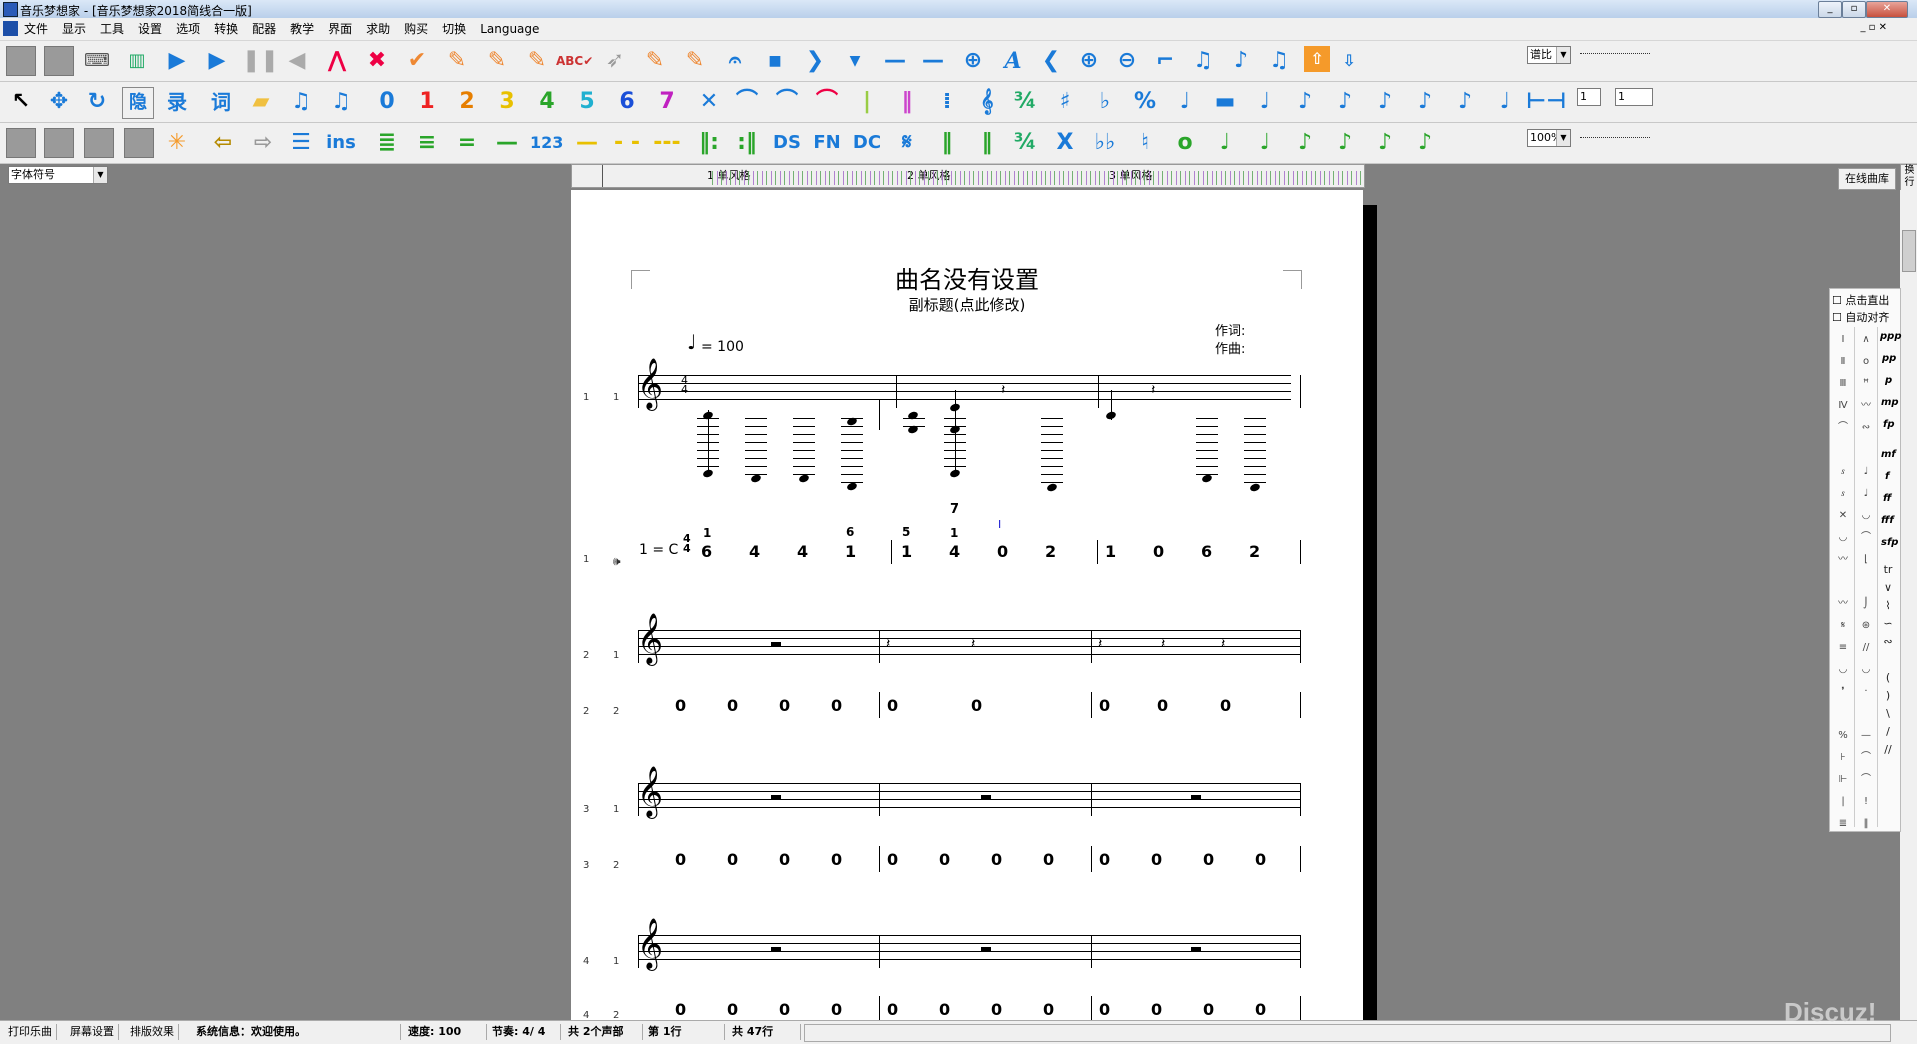 The image size is (1917, 1044). I want to click on num-4-button: 4, so click(547, 102).